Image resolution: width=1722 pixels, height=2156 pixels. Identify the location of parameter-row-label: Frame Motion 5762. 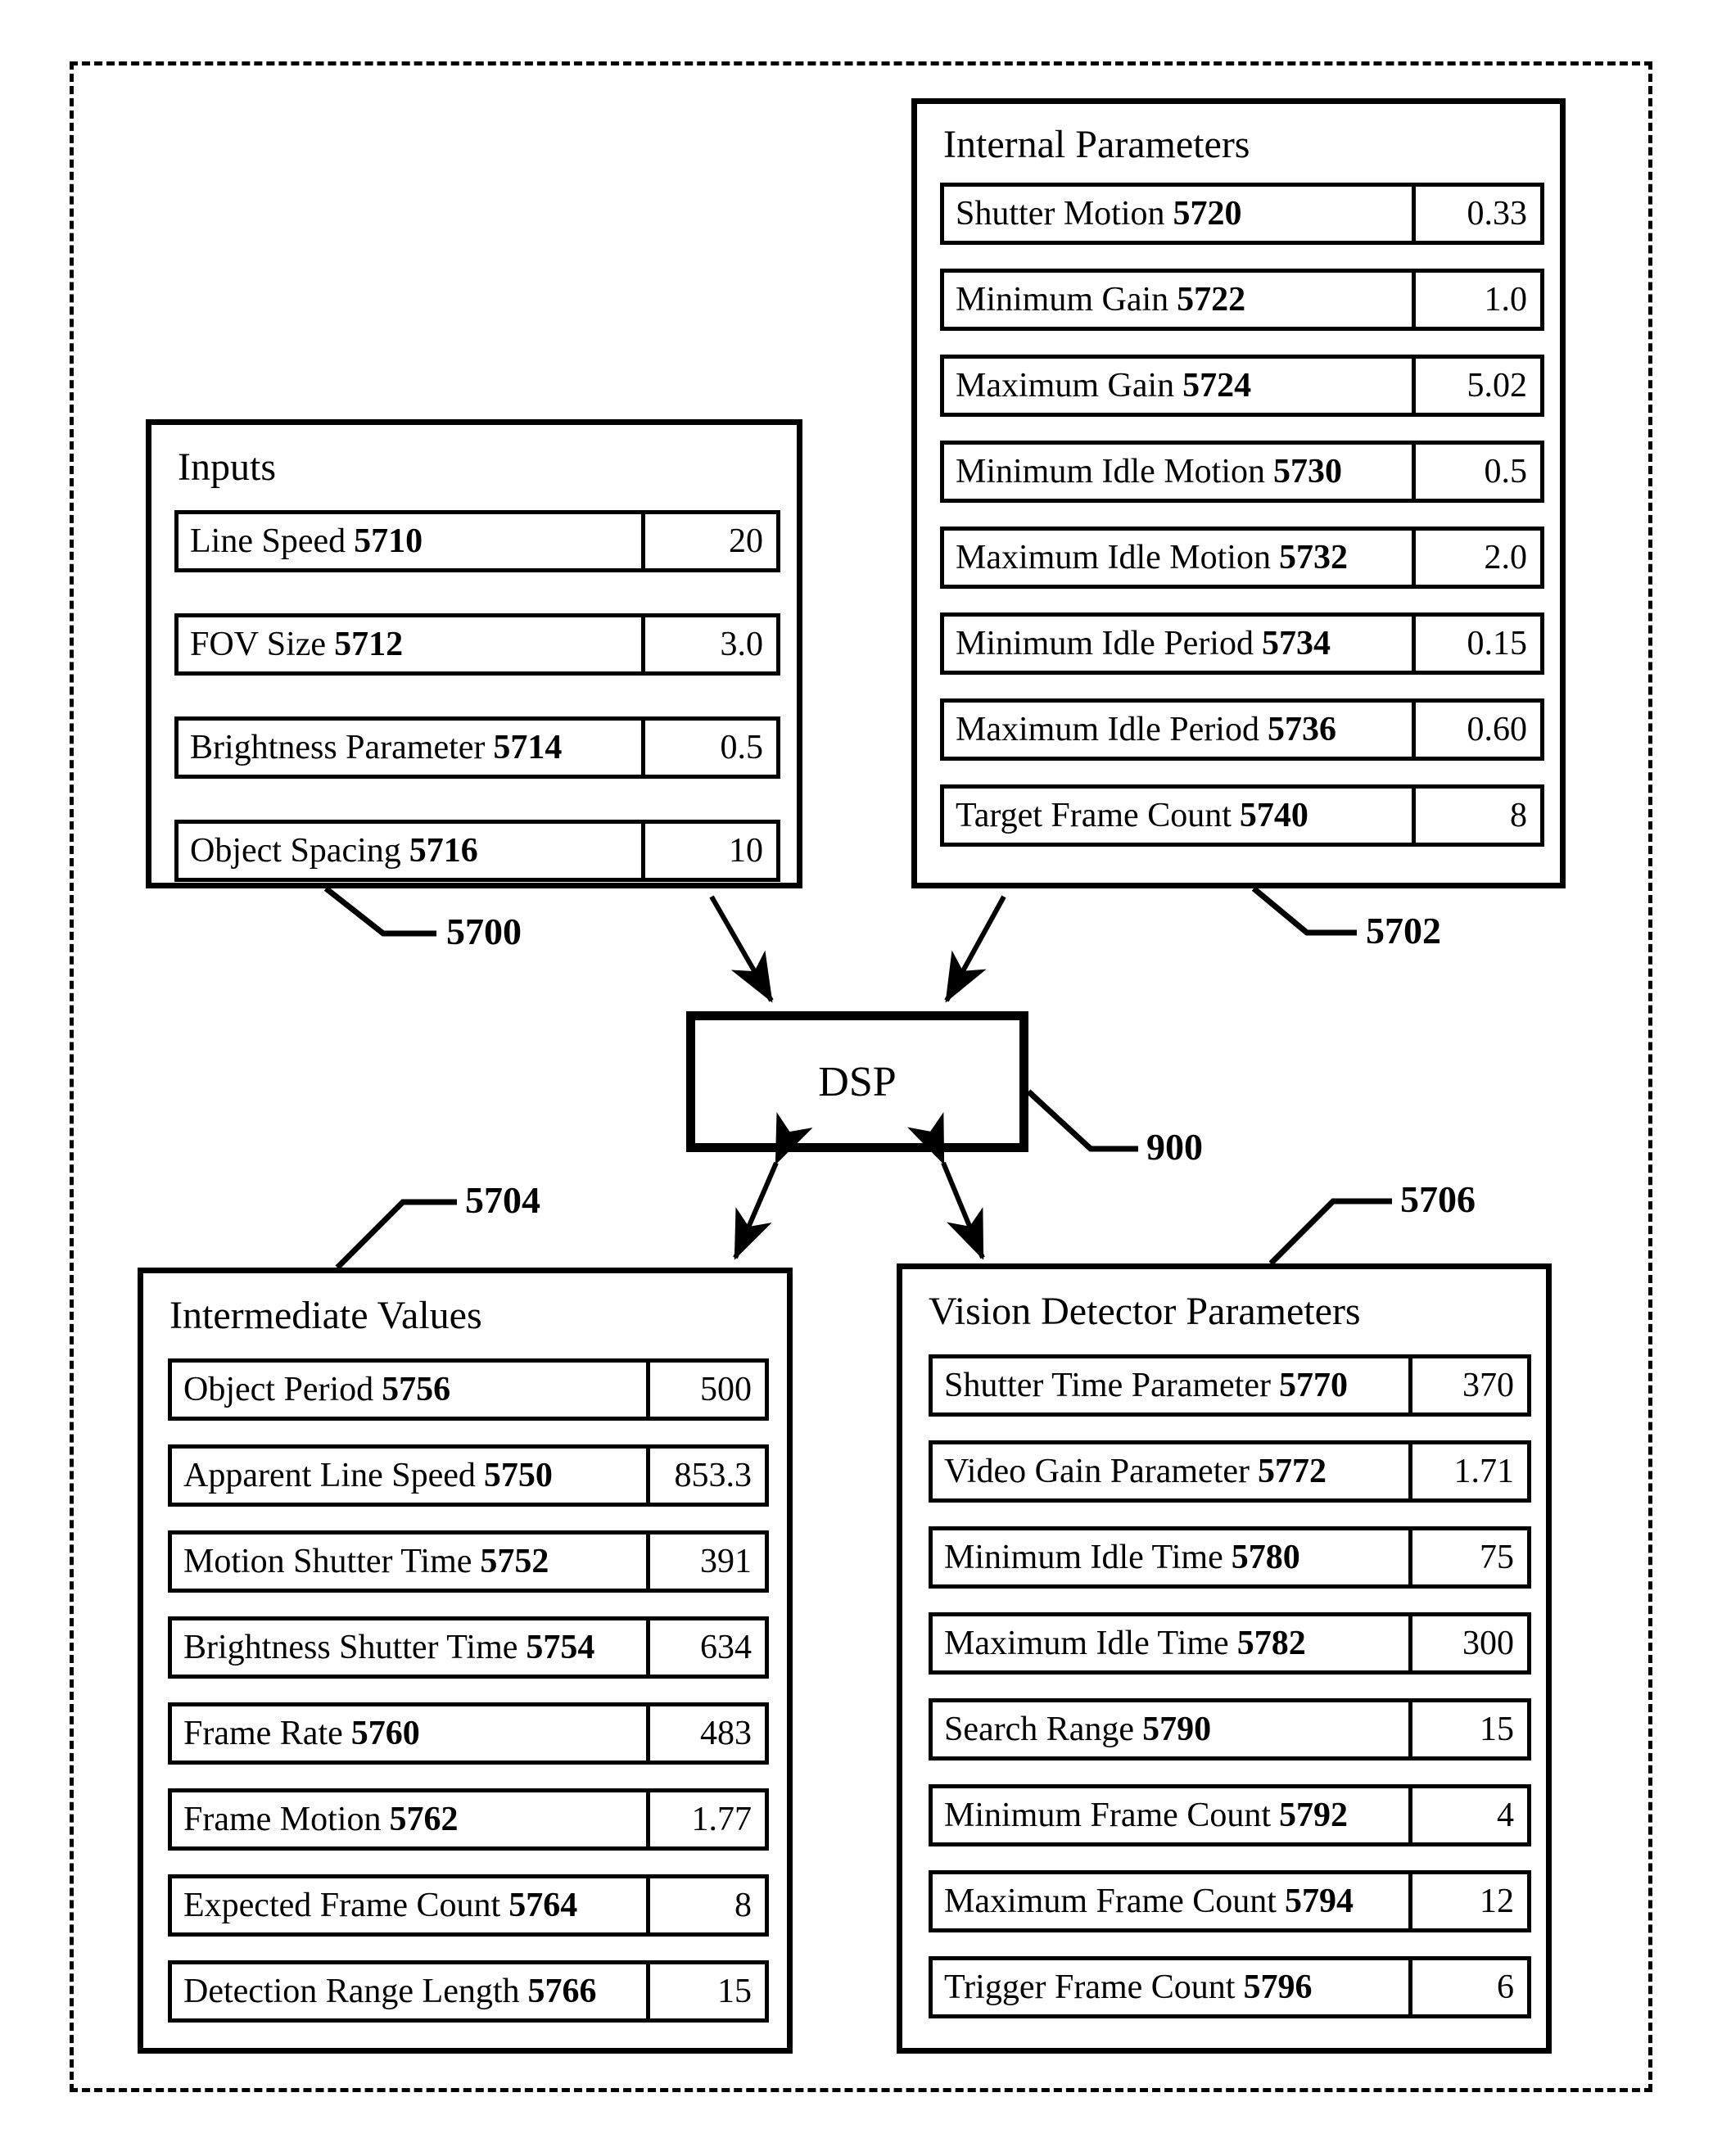
(411, 1819).